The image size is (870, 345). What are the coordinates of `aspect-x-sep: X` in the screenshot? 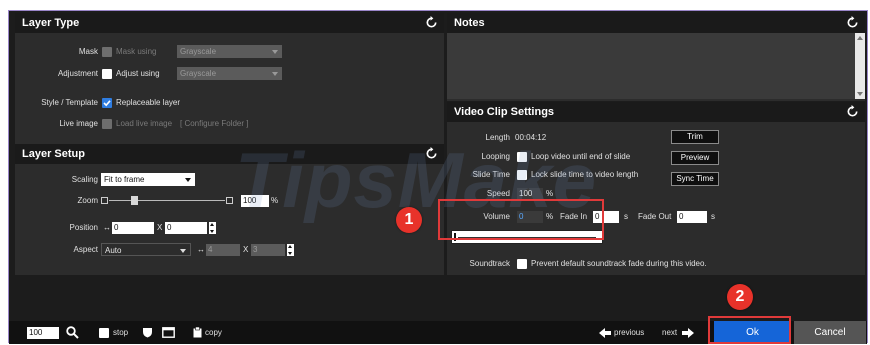 It's located at (246, 249).